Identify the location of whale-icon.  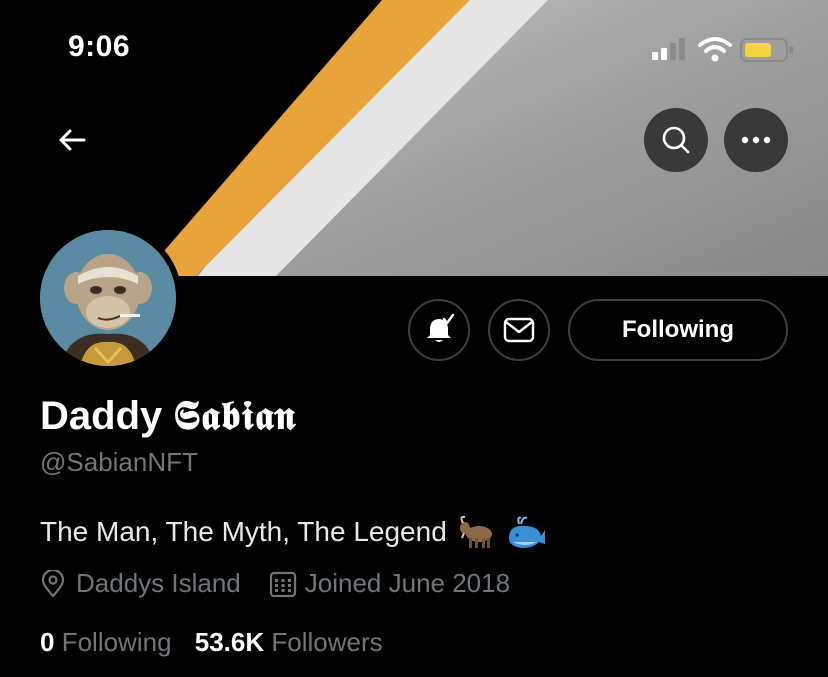
(526, 532).